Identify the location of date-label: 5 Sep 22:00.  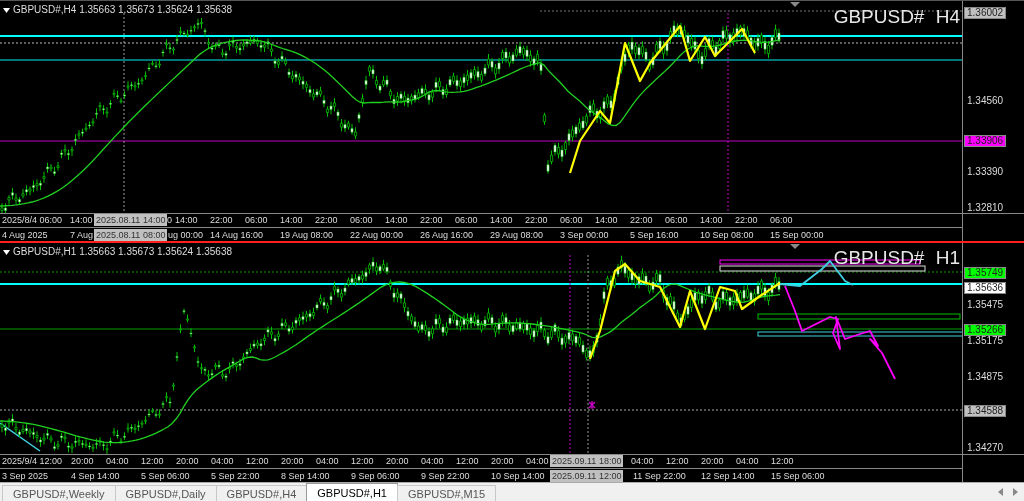
(235, 476).